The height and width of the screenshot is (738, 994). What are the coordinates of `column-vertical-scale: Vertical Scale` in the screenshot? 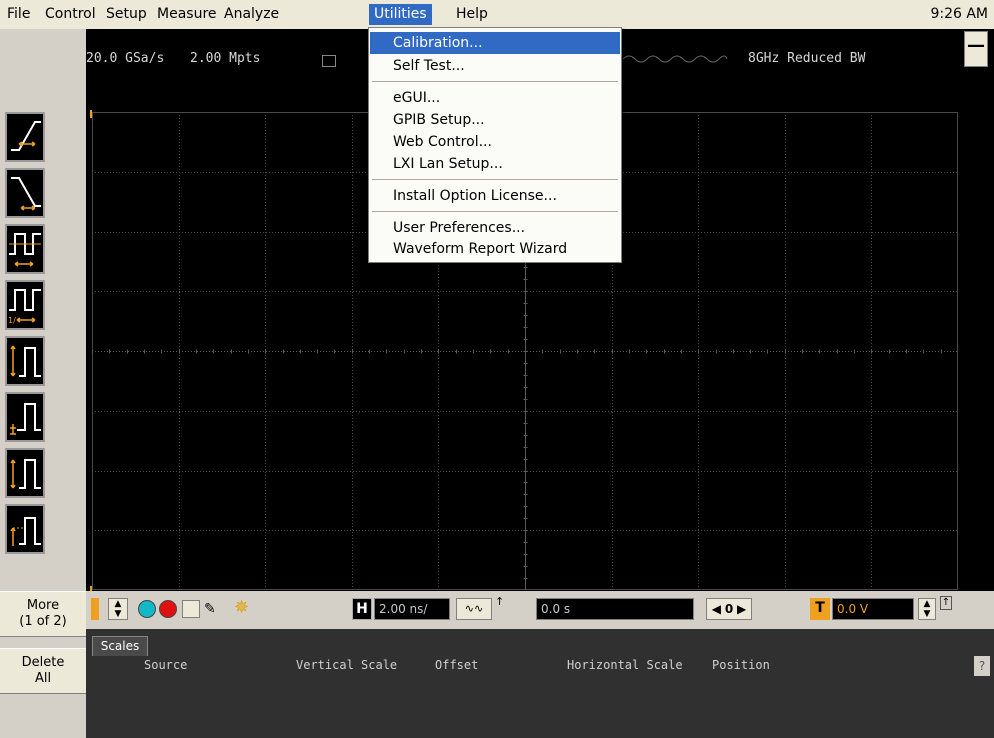 It's located at (347, 665).